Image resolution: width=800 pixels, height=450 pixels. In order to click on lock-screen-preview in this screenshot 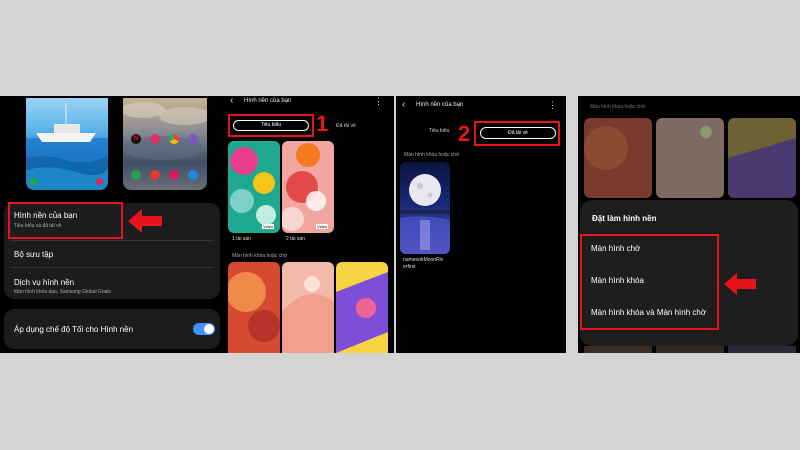, I will do `click(67, 144)`.